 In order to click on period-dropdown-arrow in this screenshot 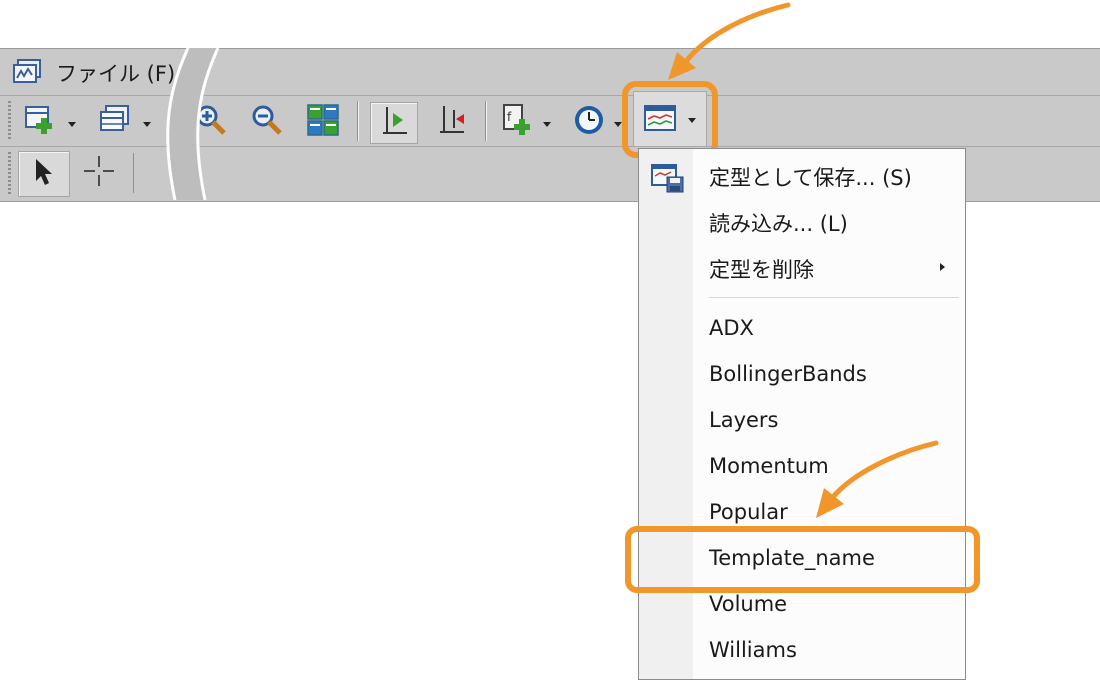, I will do `click(618, 124)`.